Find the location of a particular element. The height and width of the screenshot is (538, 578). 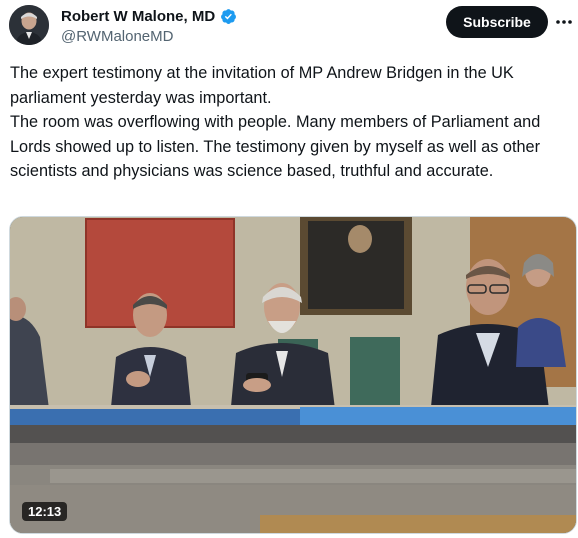

author-handle: @RWMaloneMD is located at coordinates (117, 36).